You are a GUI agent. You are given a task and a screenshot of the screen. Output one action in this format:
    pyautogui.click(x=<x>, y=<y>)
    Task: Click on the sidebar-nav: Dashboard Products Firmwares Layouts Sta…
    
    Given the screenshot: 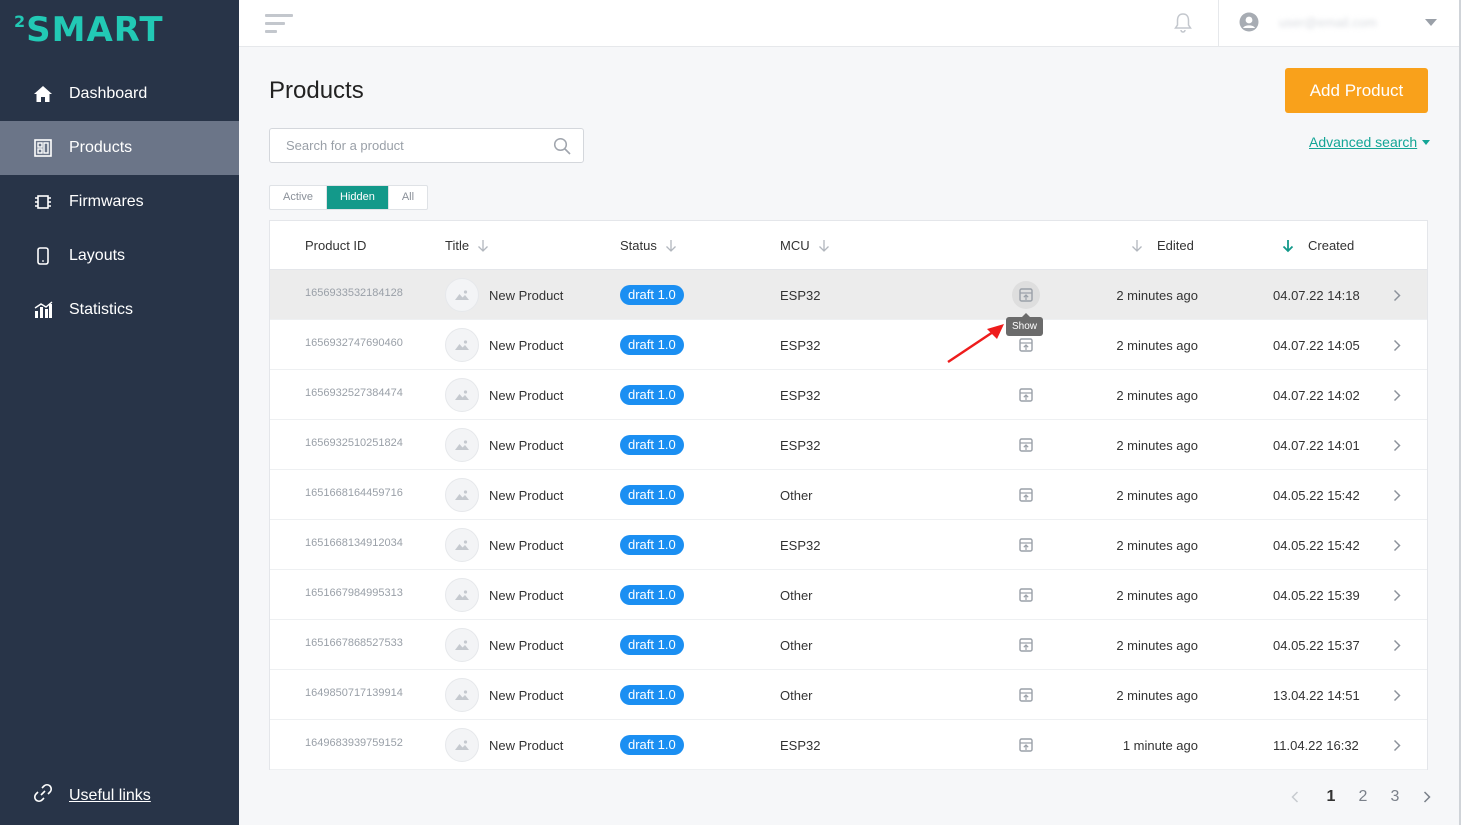 What is the action you would take?
    pyautogui.click(x=119, y=202)
    